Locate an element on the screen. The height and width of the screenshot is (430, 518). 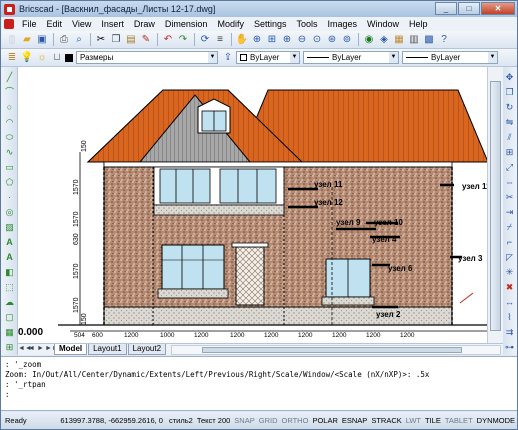
zoom-all-icon: ⊚ is located at coordinates (347, 40).